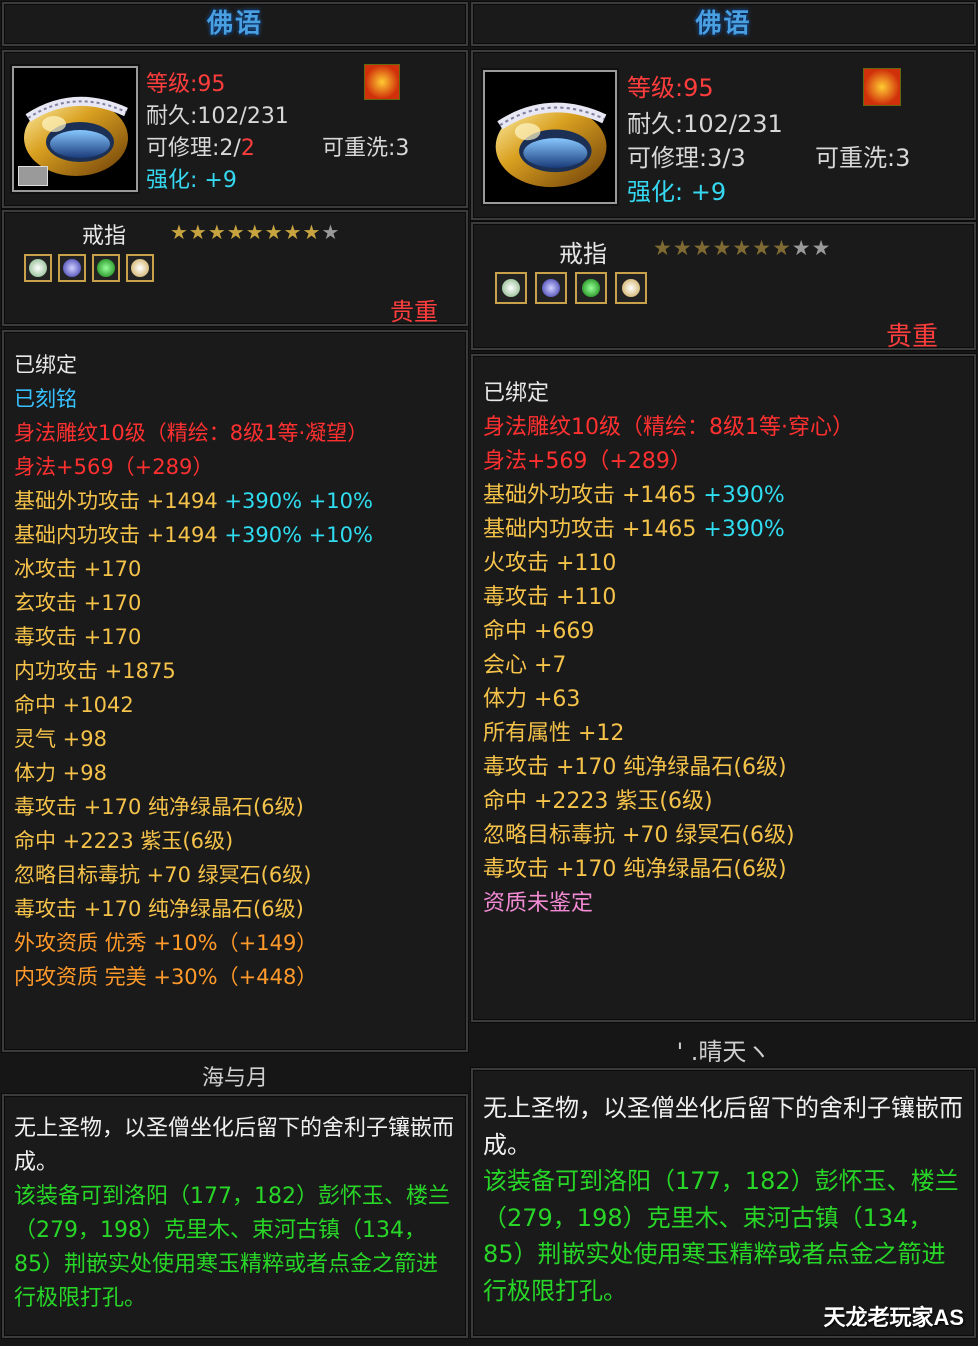 This screenshot has width=978, height=1346. What do you see at coordinates (668, 631) in the screenshot?
I see `attribute-line: 命中 +669` at bounding box center [668, 631].